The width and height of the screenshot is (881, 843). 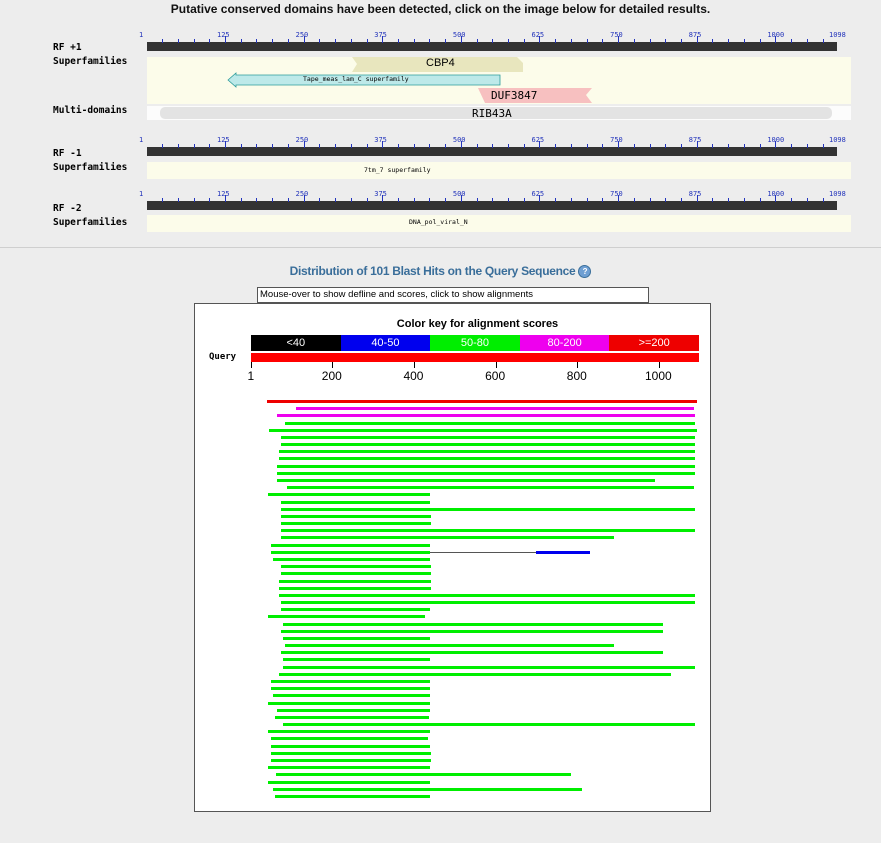 I want to click on axis-tick-label: 200, so click(x=331, y=376).